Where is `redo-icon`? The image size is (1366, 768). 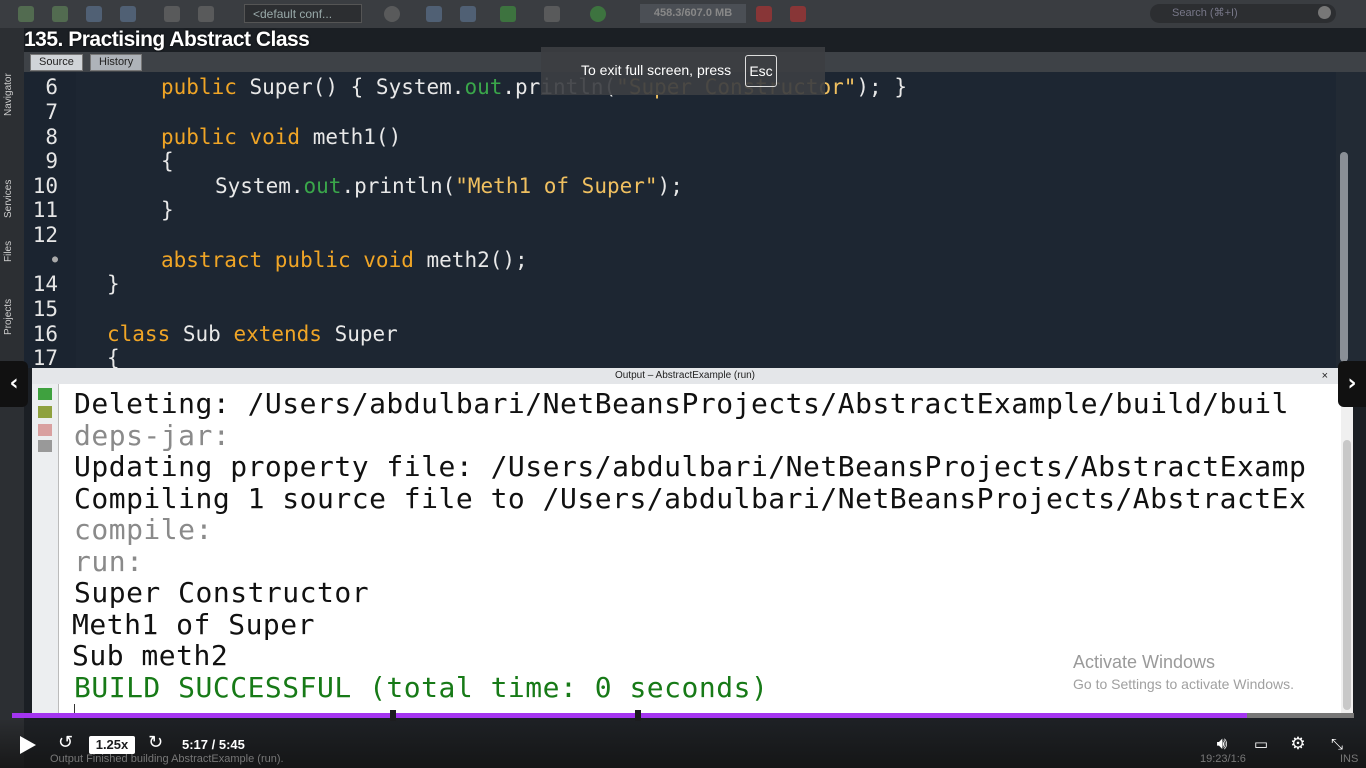
redo-icon is located at coordinates (206, 14).